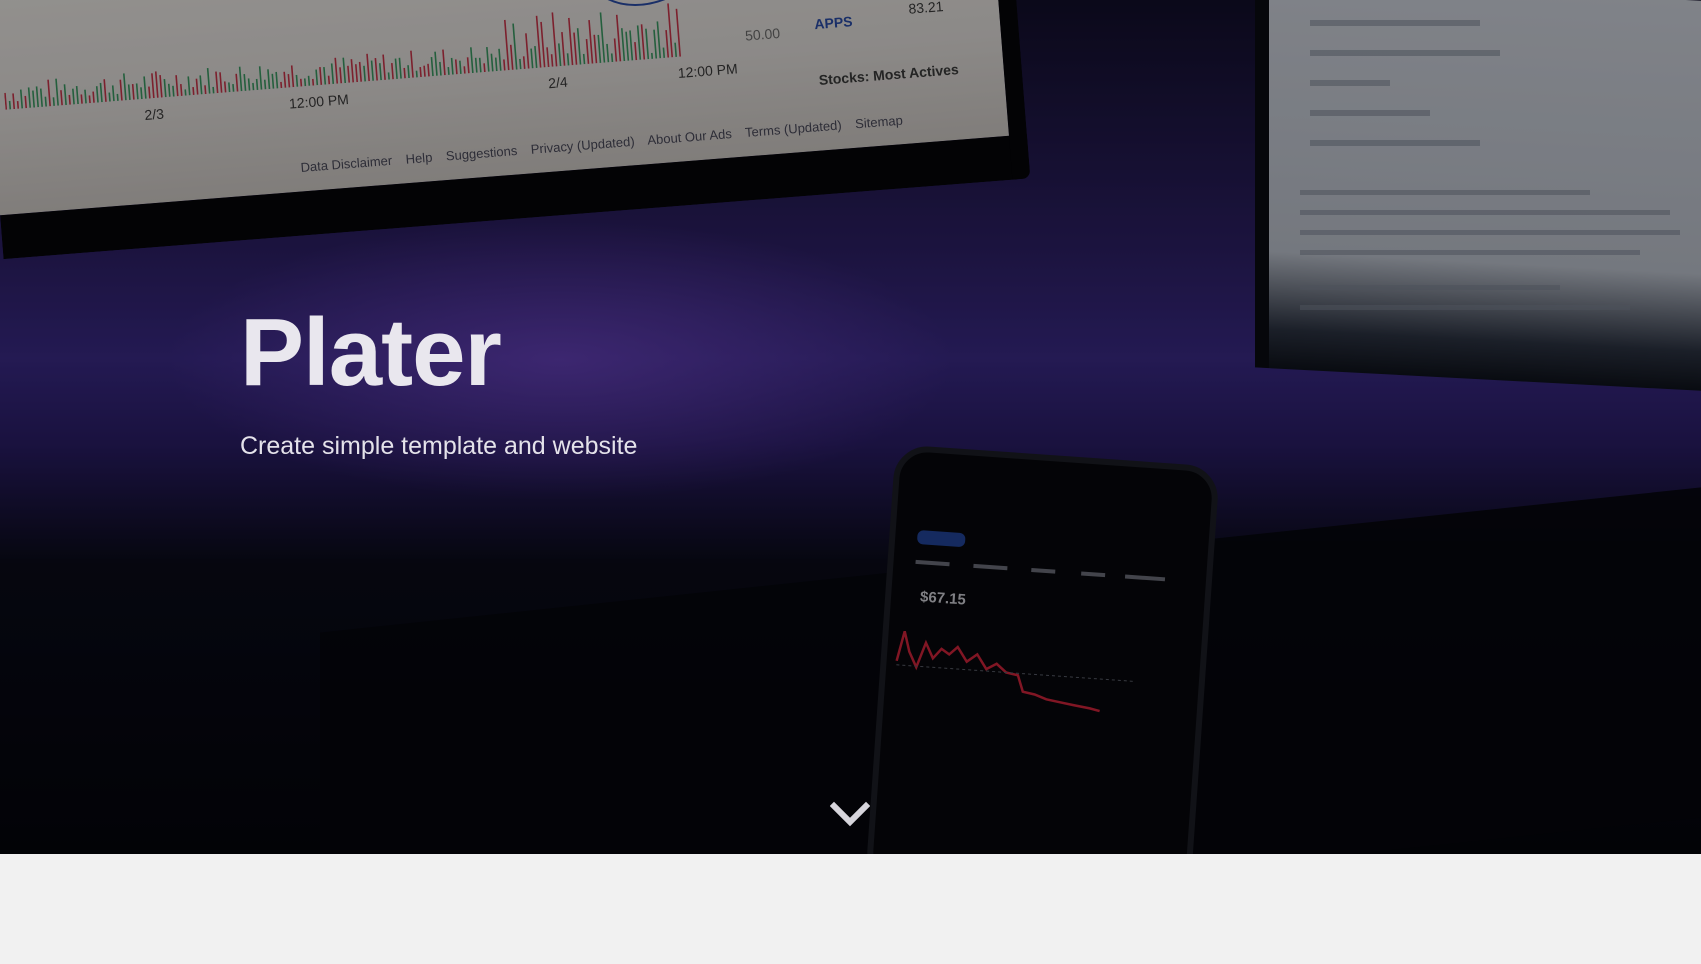 The image size is (1701, 964). I want to click on hero-subtitle: Create simple template and website, so click(439, 445).